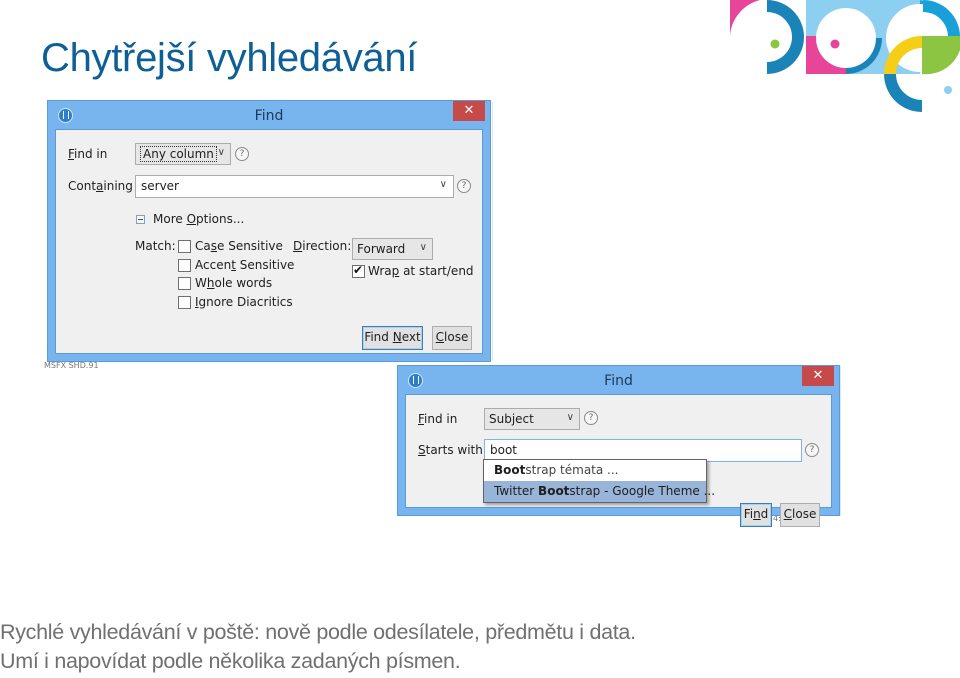 The height and width of the screenshot is (678, 960). Describe the element at coordinates (392, 338) in the screenshot. I see `find-next-button: Find Next` at that location.